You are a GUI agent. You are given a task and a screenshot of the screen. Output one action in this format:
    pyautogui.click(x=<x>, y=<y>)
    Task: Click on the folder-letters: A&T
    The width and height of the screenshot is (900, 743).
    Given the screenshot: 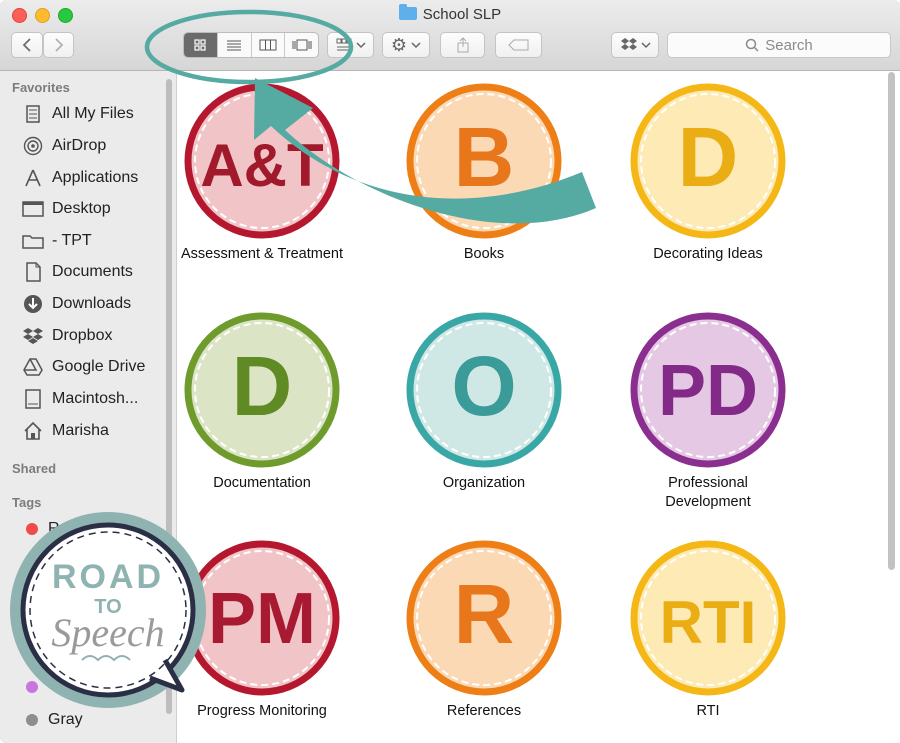 What is the action you would take?
    pyautogui.click(x=261, y=165)
    